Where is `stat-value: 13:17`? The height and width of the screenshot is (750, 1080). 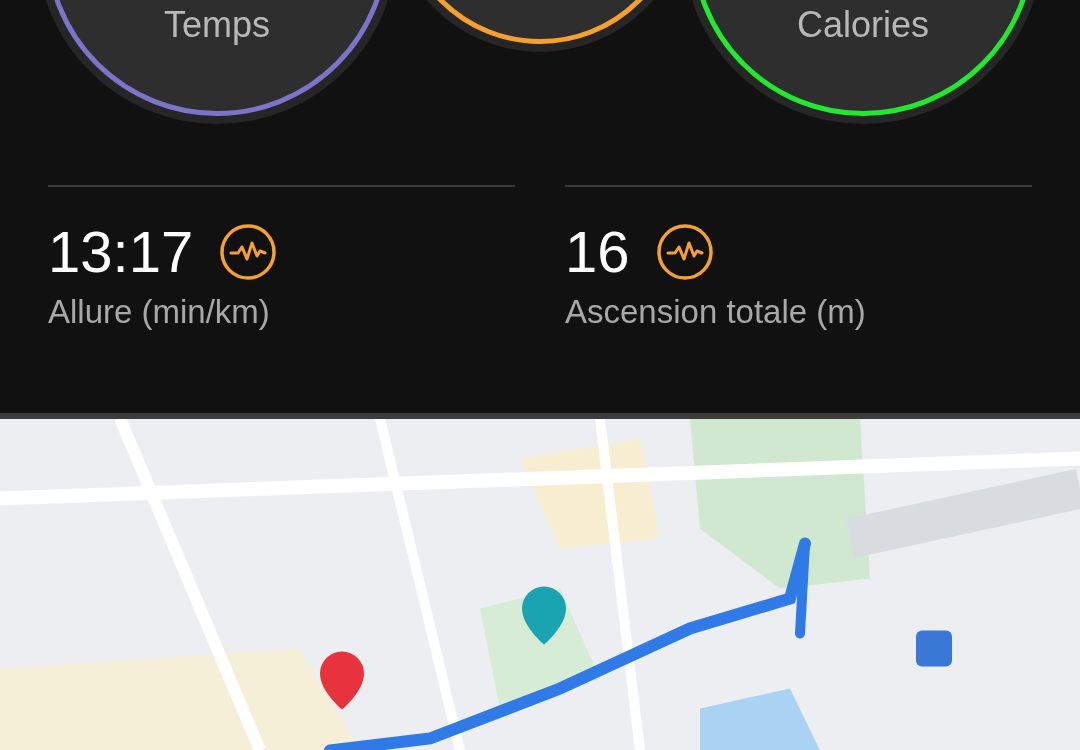 stat-value: 13:17 is located at coordinates (121, 252).